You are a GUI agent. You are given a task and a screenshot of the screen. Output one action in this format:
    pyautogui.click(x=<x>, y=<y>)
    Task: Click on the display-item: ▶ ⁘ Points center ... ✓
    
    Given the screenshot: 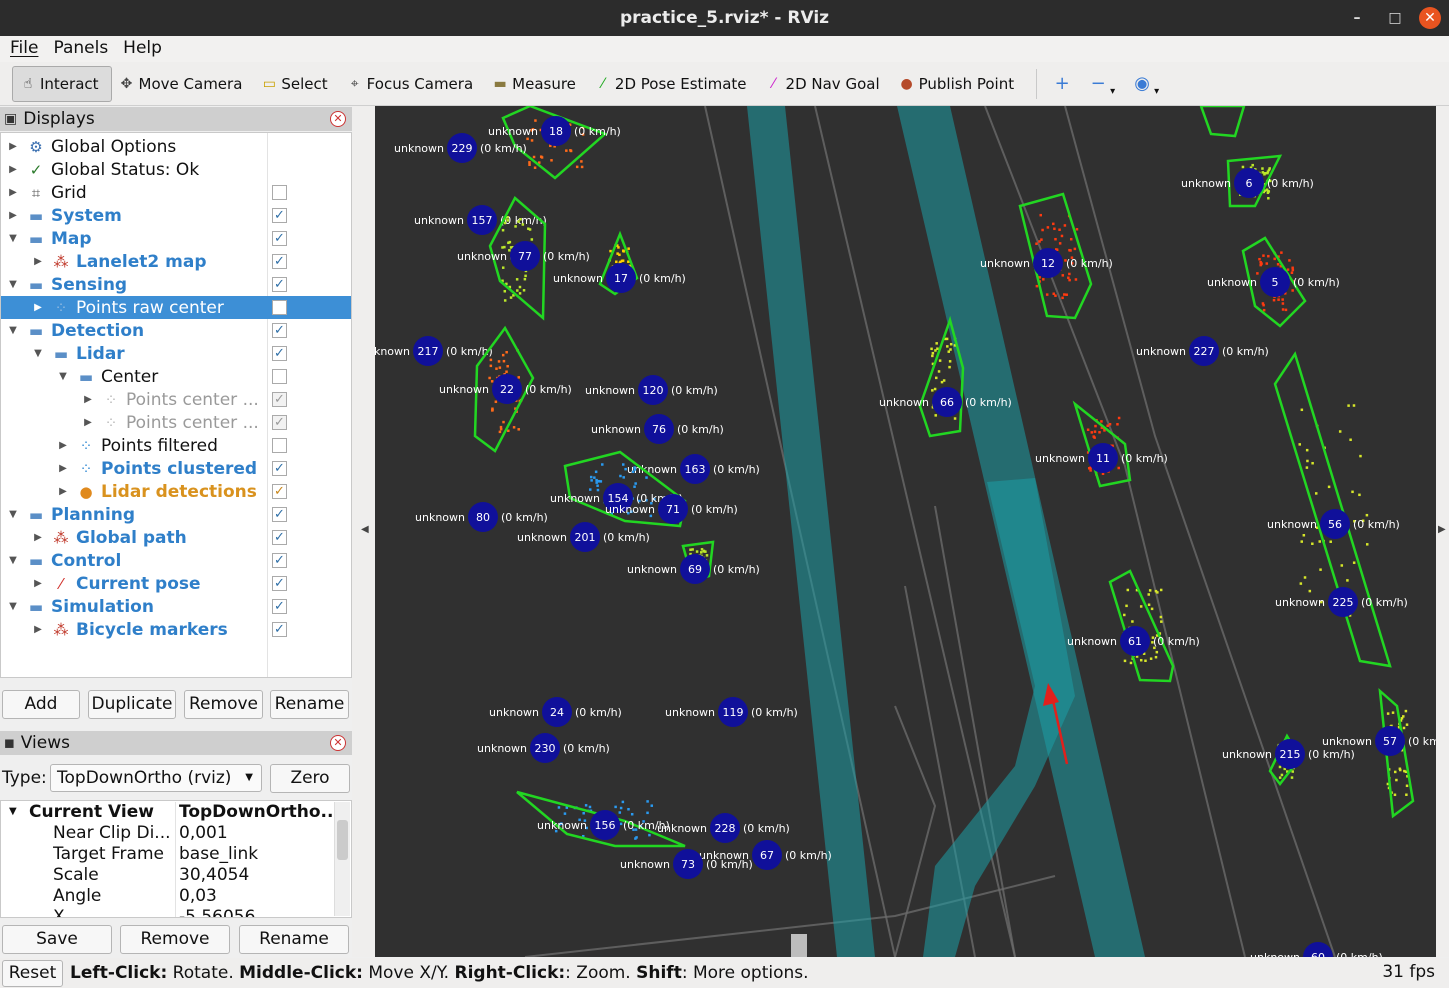 What is the action you would take?
    pyautogui.click(x=176, y=399)
    